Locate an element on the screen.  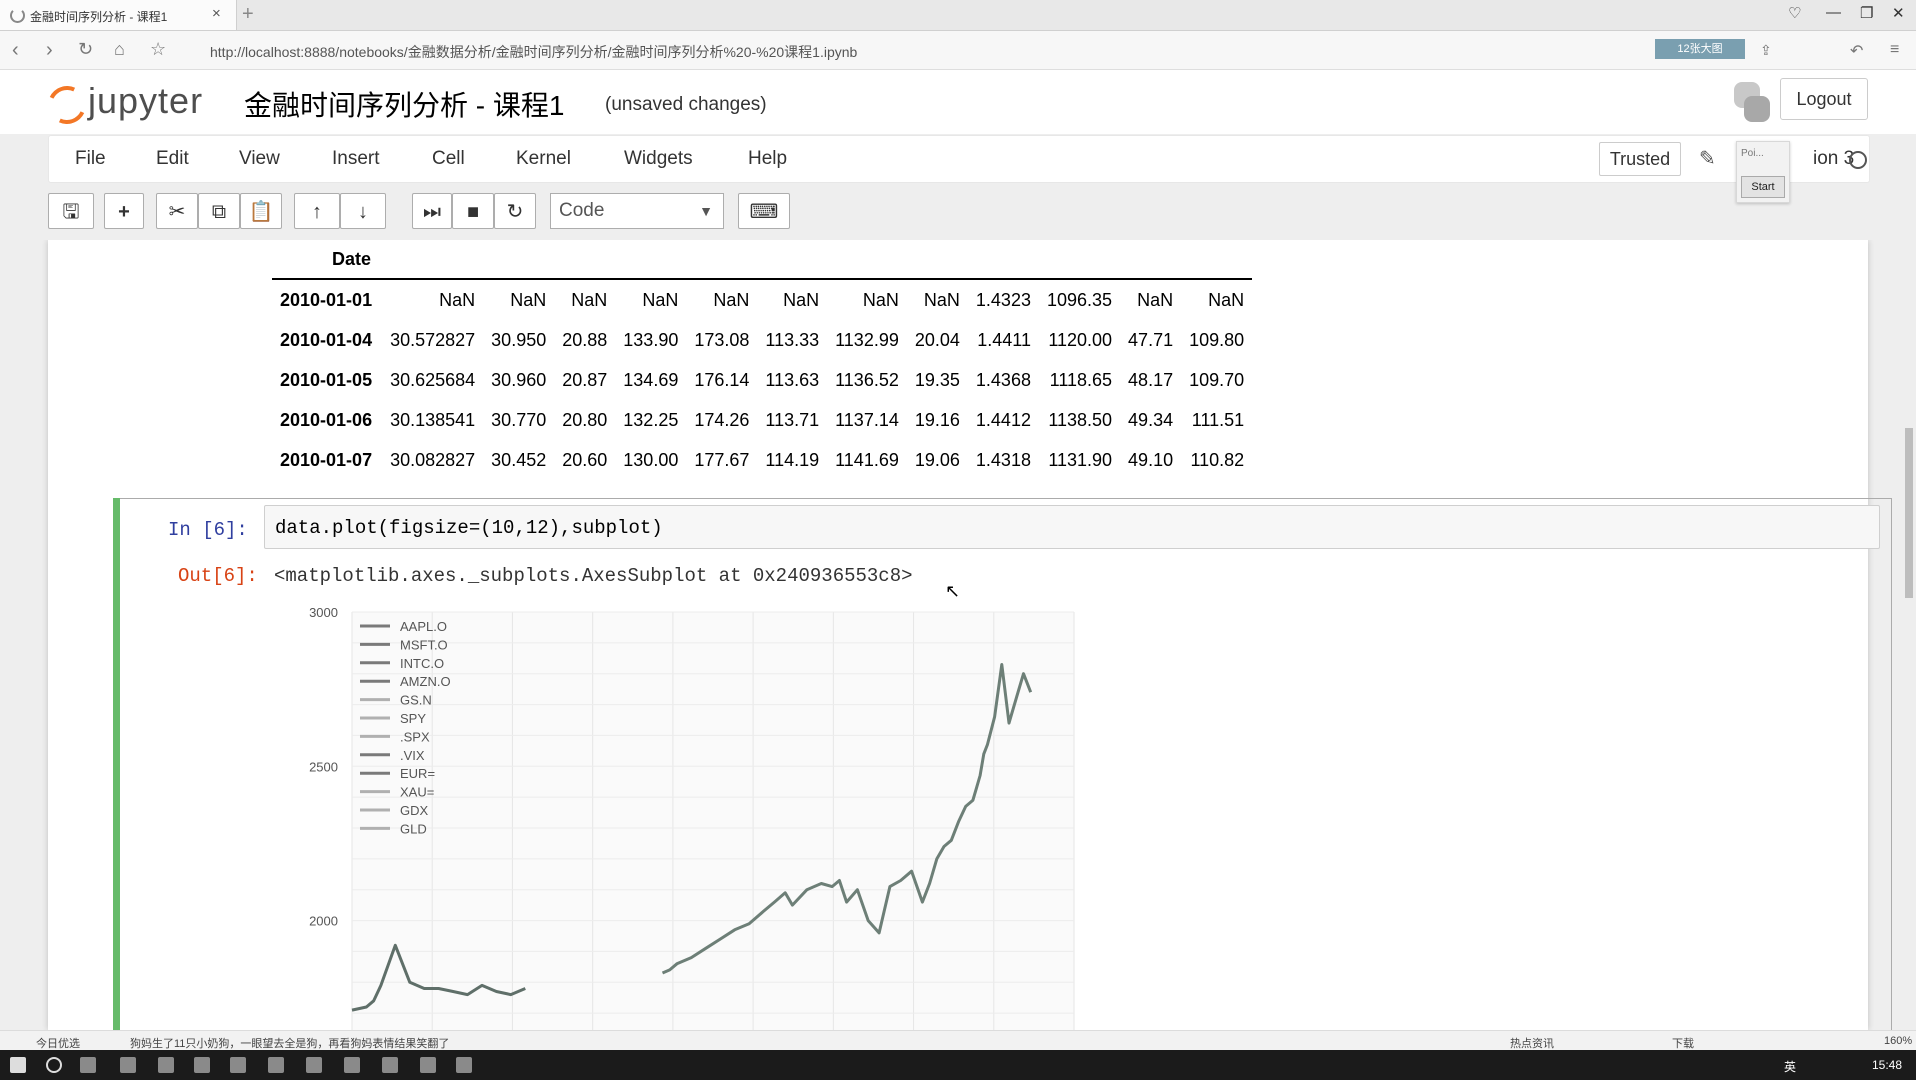
menu-view: View is located at coordinates (259, 159).